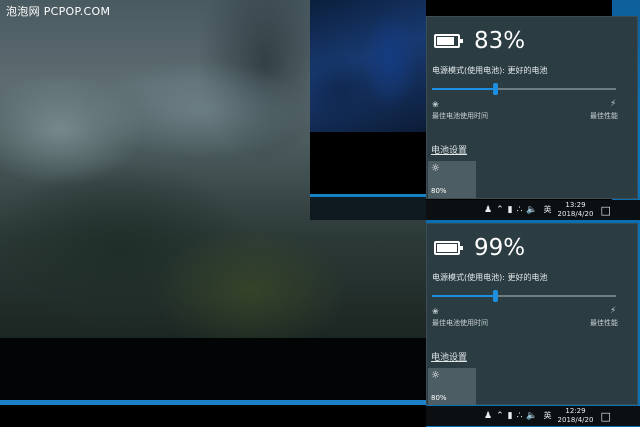  I want to click on screenshot-black-area, so click(368, 163).